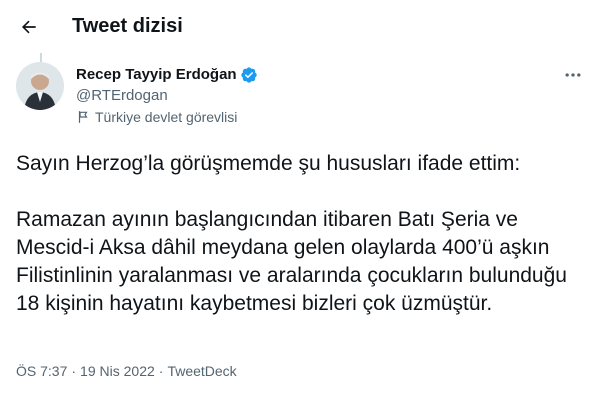 The width and height of the screenshot is (598, 401). I want to click on account-label-text: Türkiye devlet görevlisi, so click(166, 117).